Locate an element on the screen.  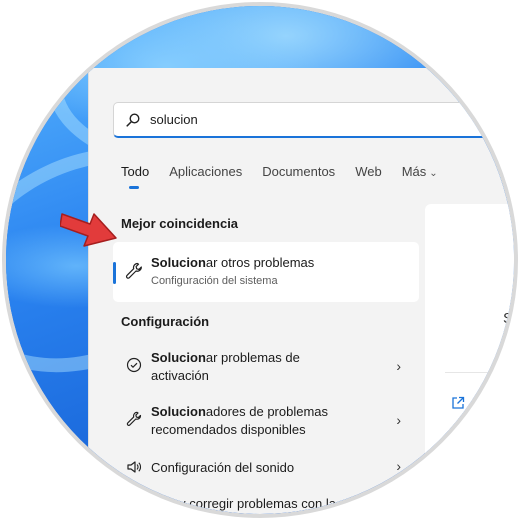
tab-all: Todo is located at coordinates (135, 176).